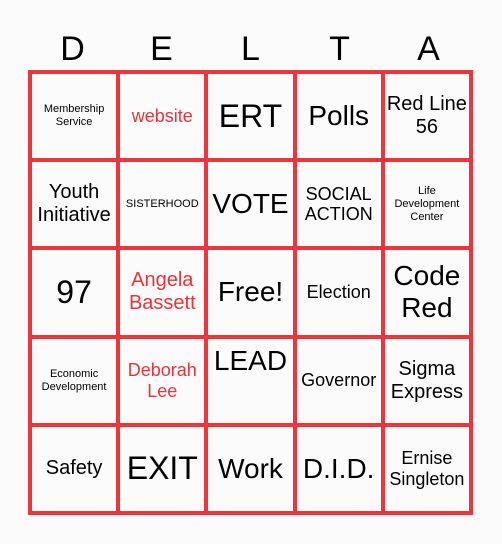  I want to click on bingo-cell: SOCIAL ACTION, so click(338, 204).